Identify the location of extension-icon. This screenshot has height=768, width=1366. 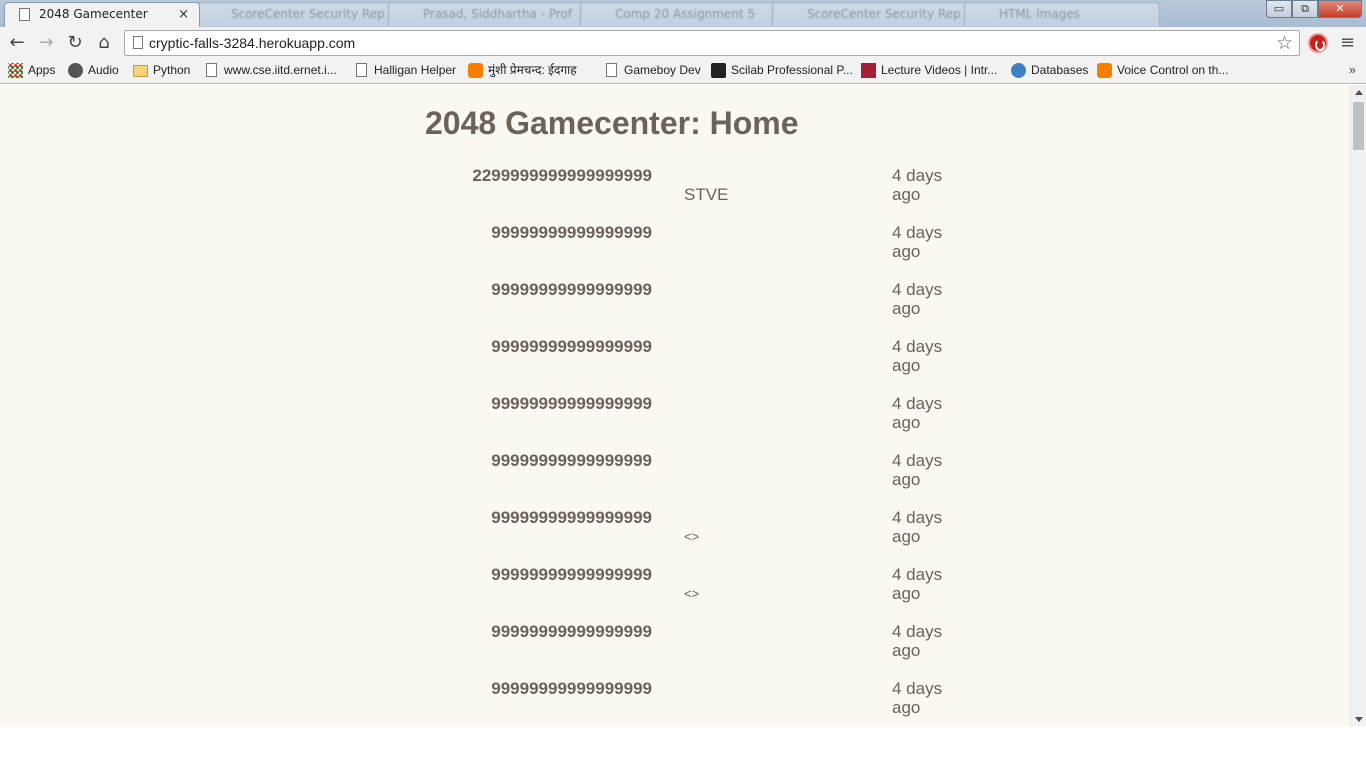
(1318, 43).